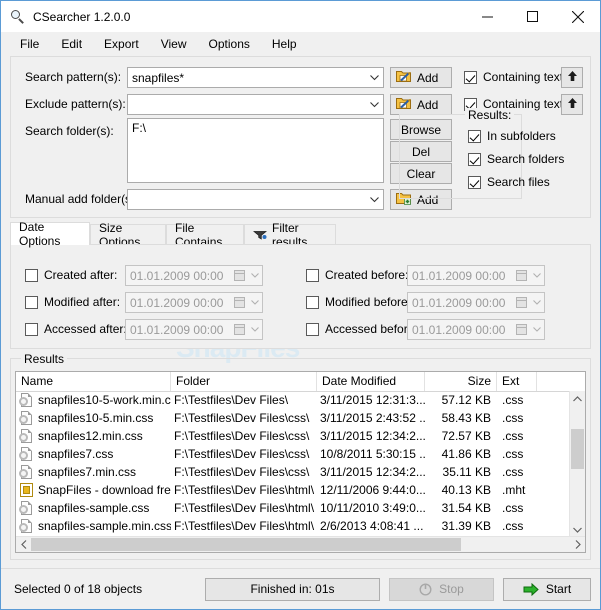  What do you see at coordinates (512, 136) in the screenshot?
I see `in-subfolders-checkbox: In subfolders` at bounding box center [512, 136].